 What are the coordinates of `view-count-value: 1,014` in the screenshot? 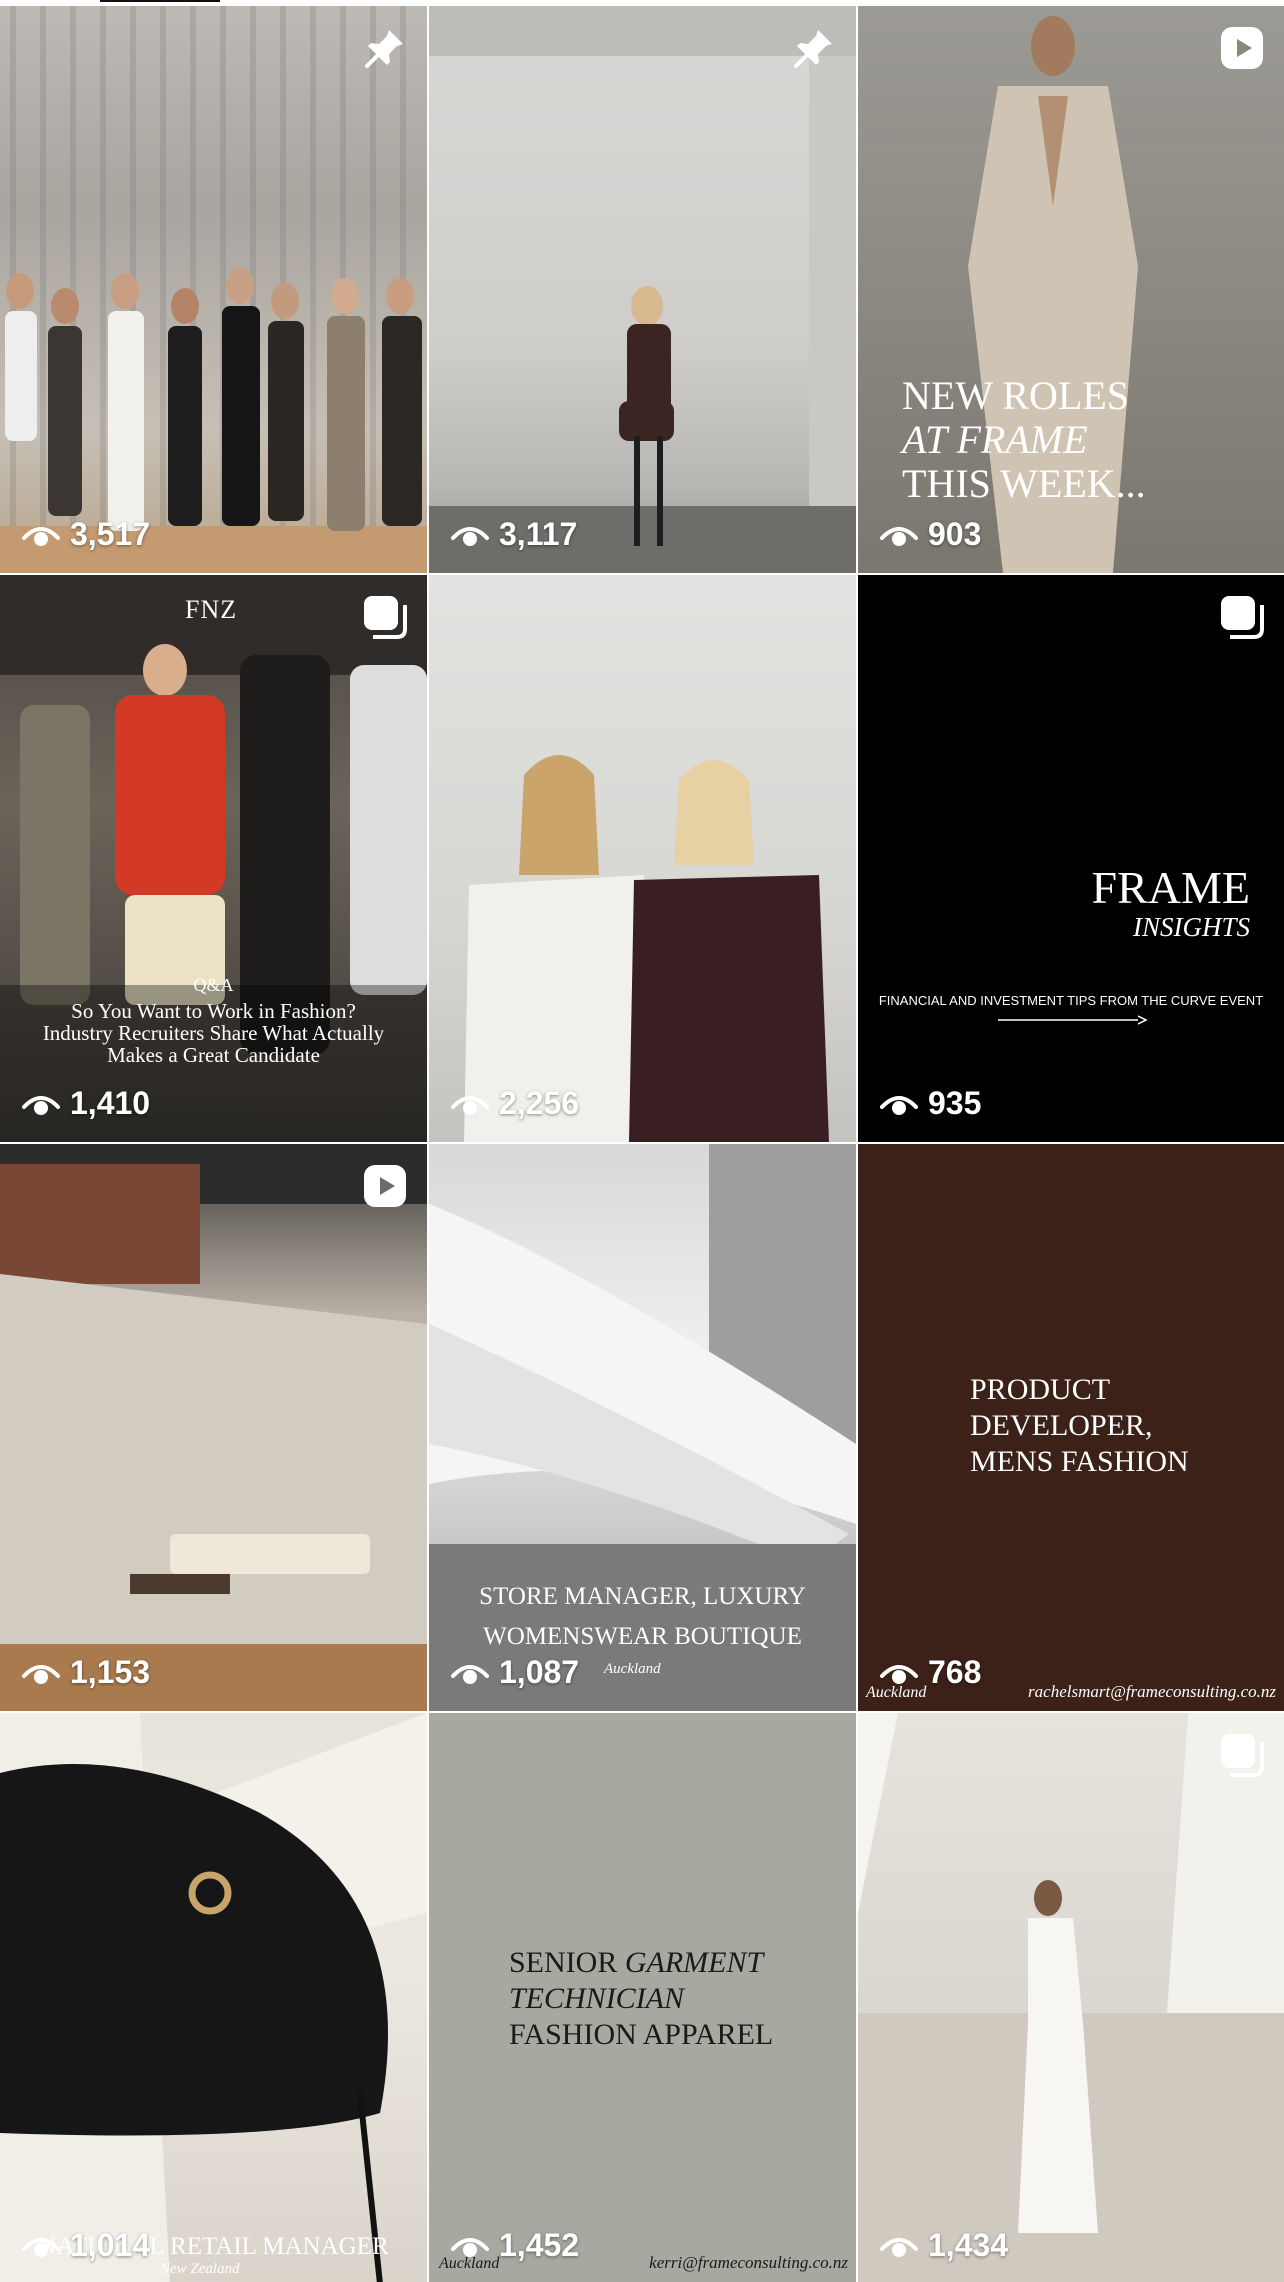 It's located at (110, 2245).